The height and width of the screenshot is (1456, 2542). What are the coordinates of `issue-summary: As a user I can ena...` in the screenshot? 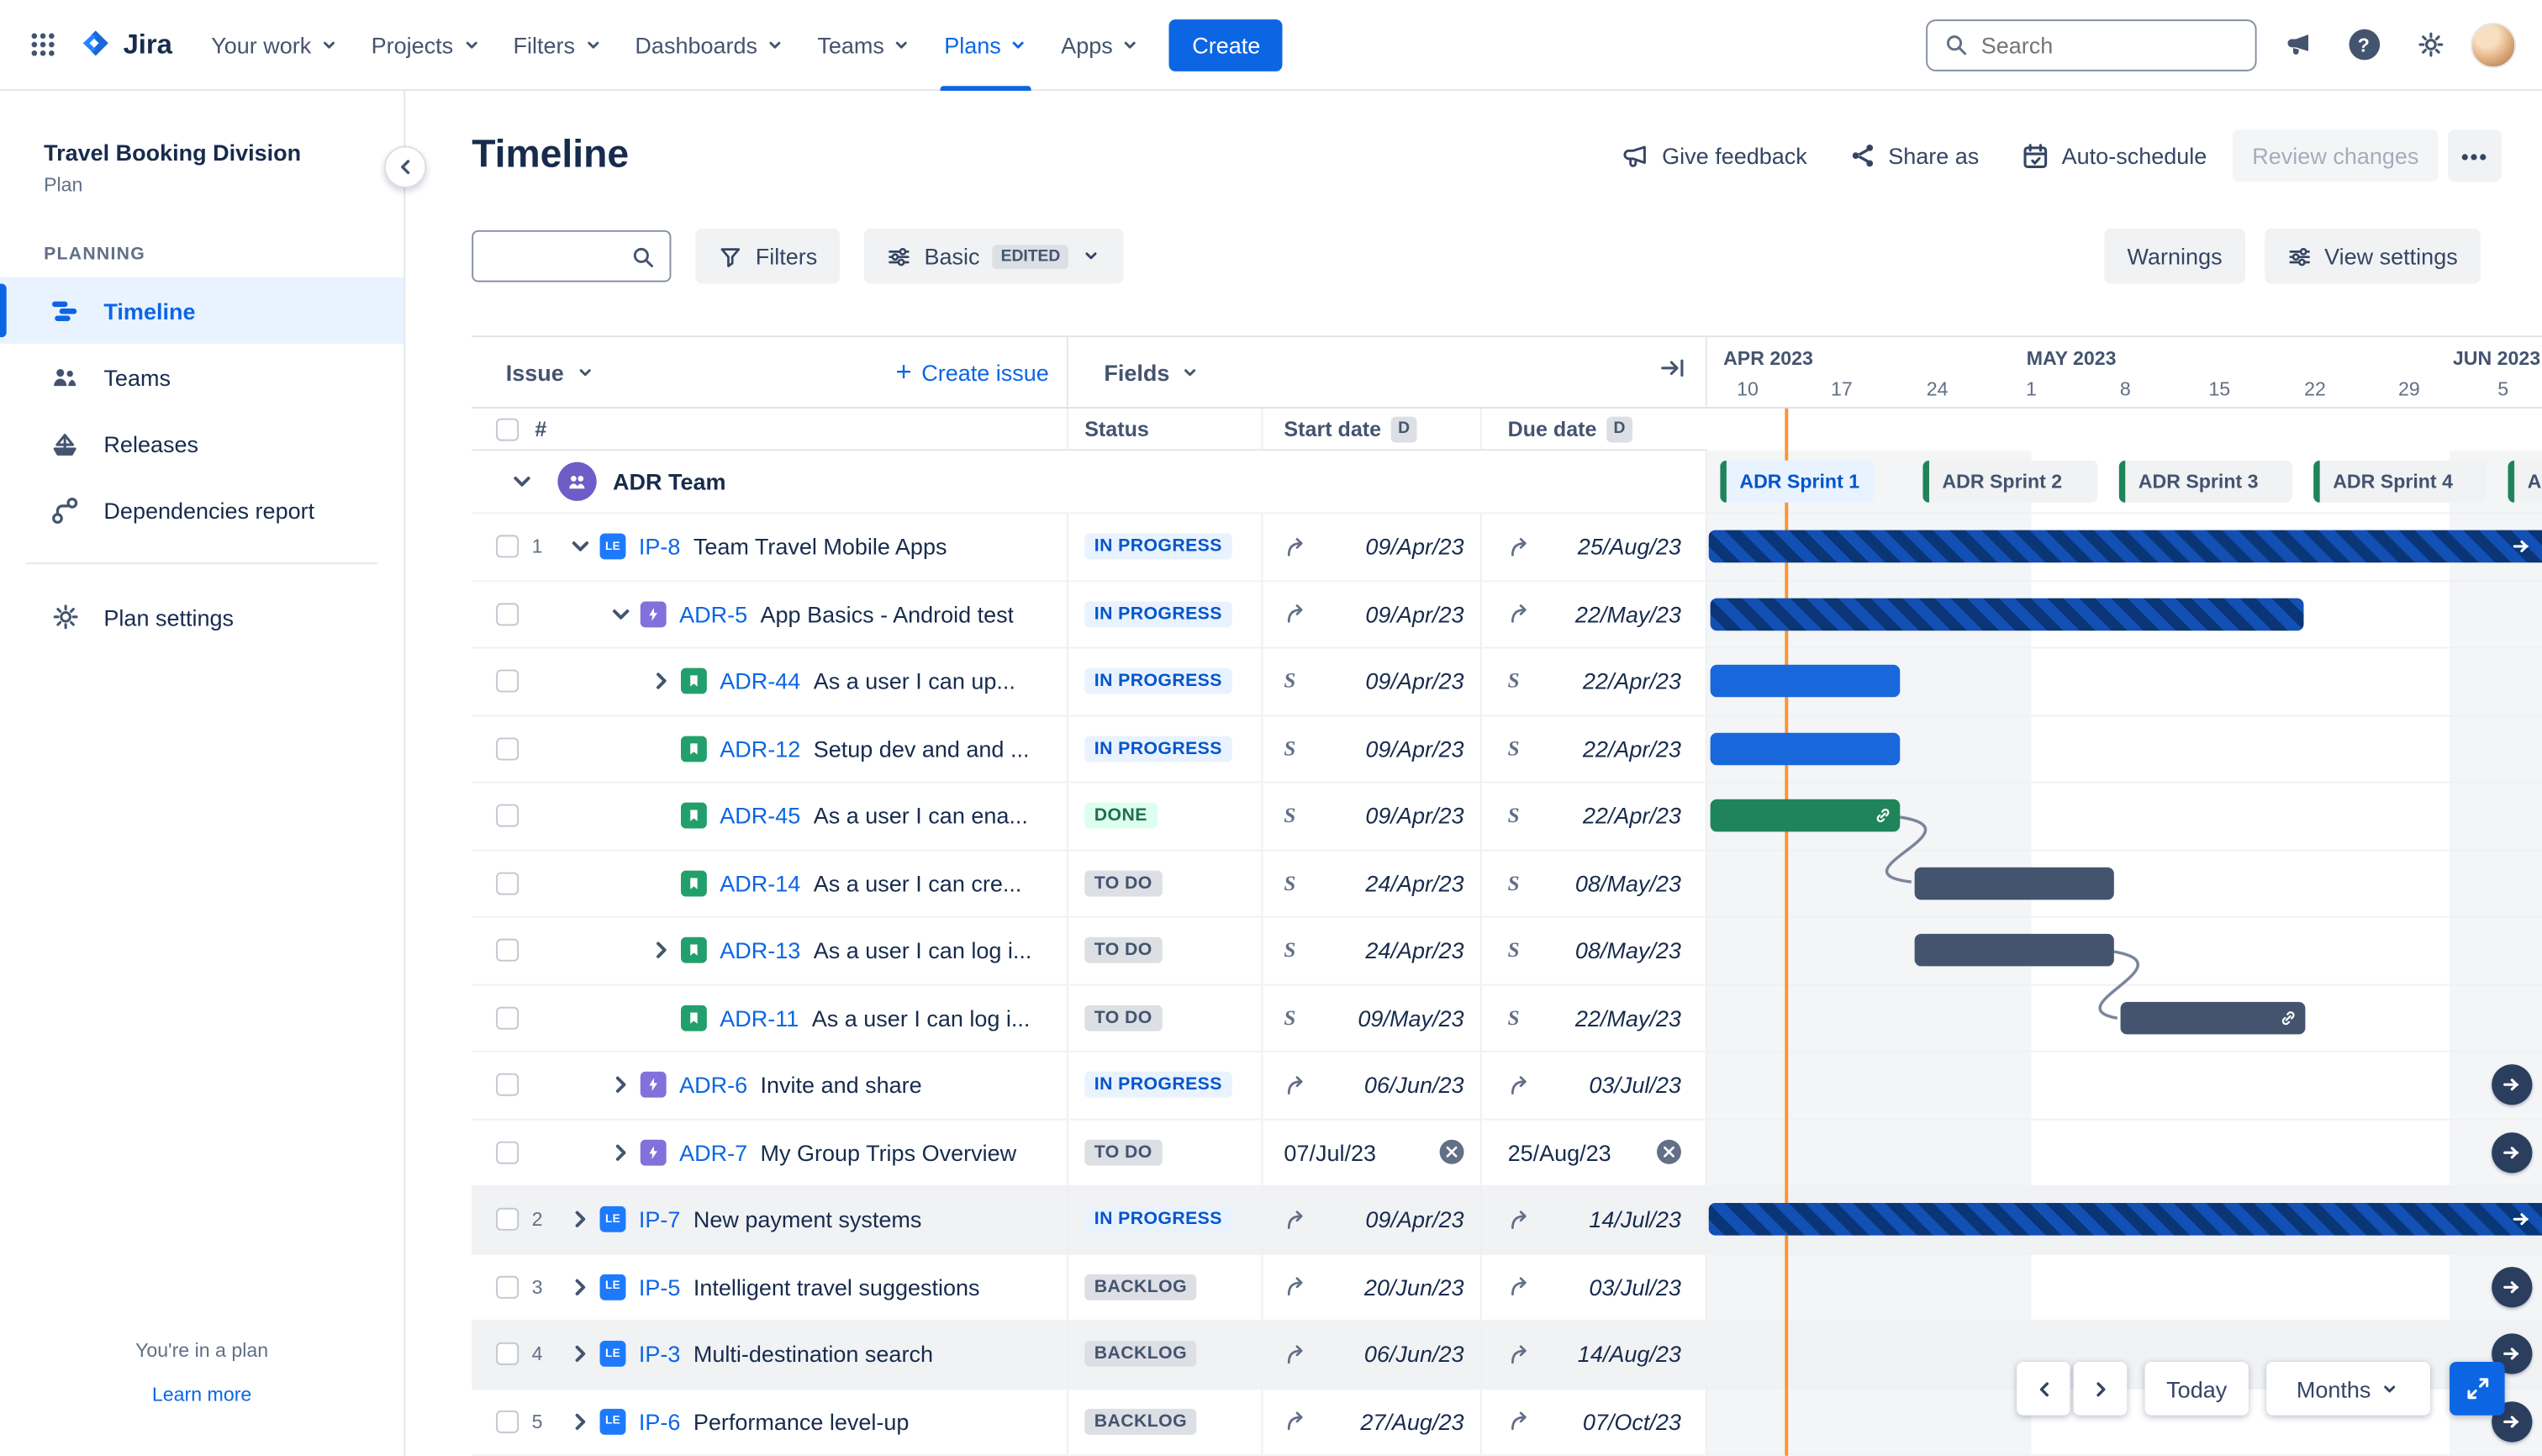 It's located at (921, 816).